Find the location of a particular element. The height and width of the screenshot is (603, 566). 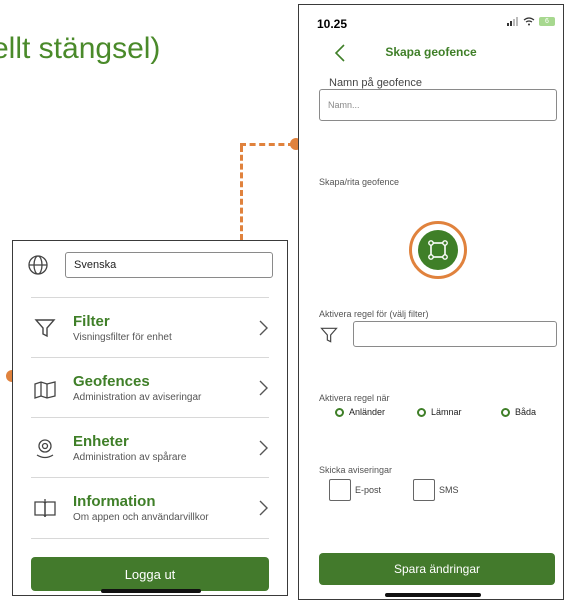

status-icons: 6 is located at coordinates (531, 21).